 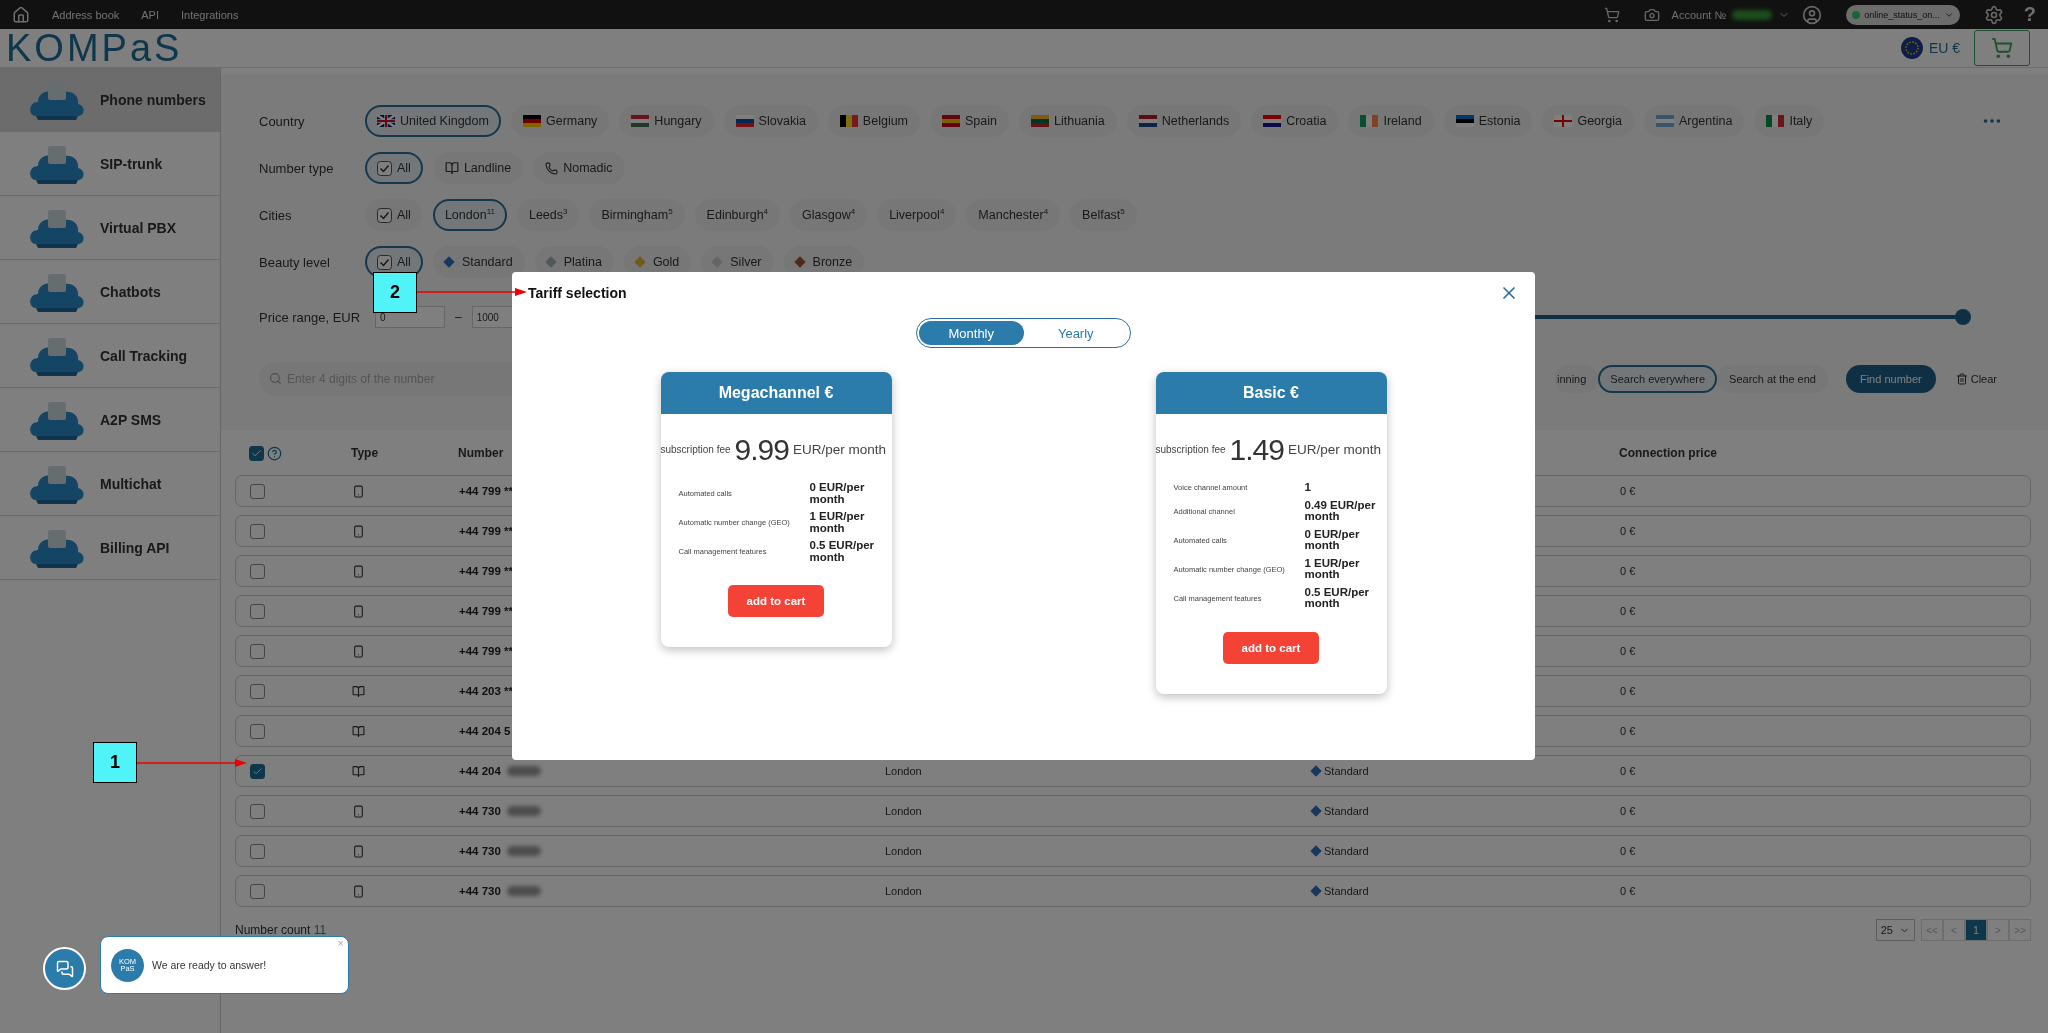 What do you see at coordinates (969, 121) in the screenshot?
I see `country-chip: Spain` at bounding box center [969, 121].